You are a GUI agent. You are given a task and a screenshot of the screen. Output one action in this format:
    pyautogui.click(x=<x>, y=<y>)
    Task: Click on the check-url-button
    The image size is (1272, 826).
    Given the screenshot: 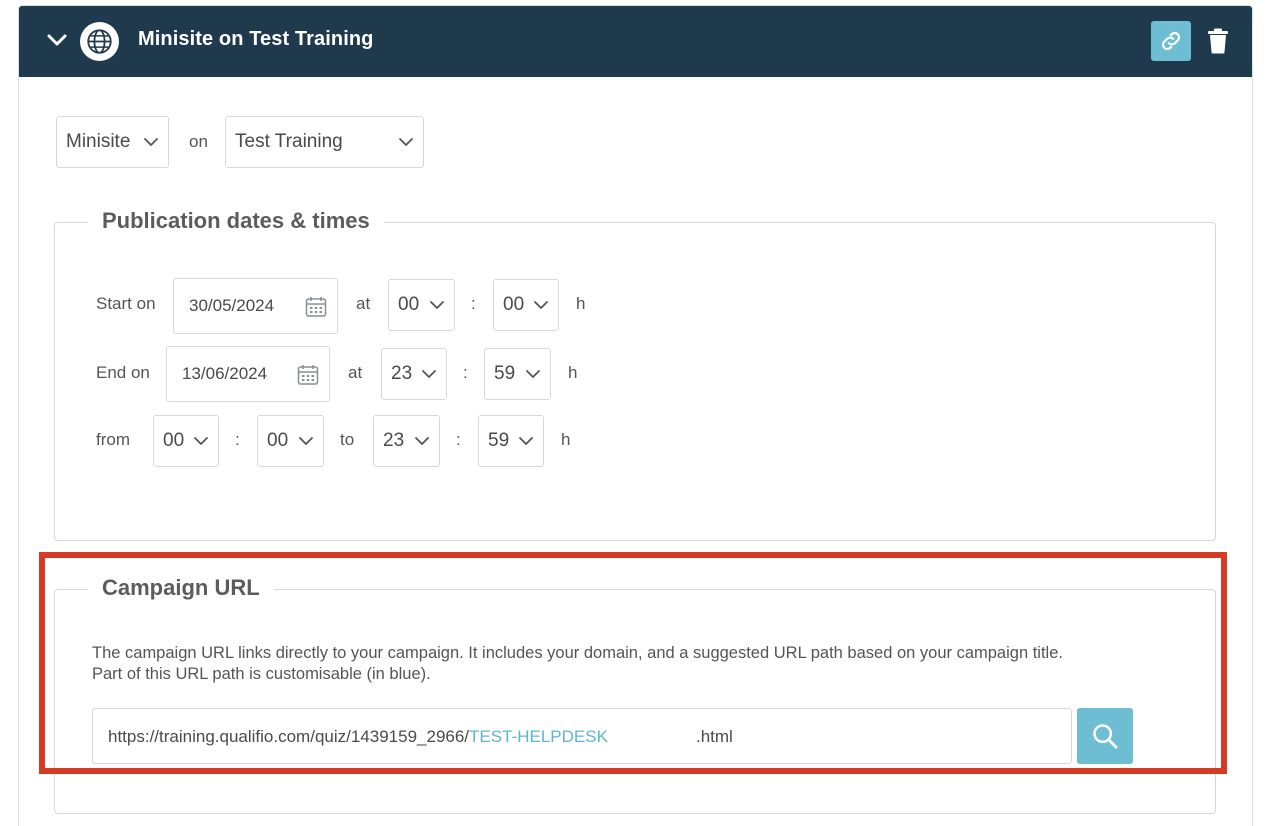 What is the action you would take?
    pyautogui.click(x=1105, y=736)
    